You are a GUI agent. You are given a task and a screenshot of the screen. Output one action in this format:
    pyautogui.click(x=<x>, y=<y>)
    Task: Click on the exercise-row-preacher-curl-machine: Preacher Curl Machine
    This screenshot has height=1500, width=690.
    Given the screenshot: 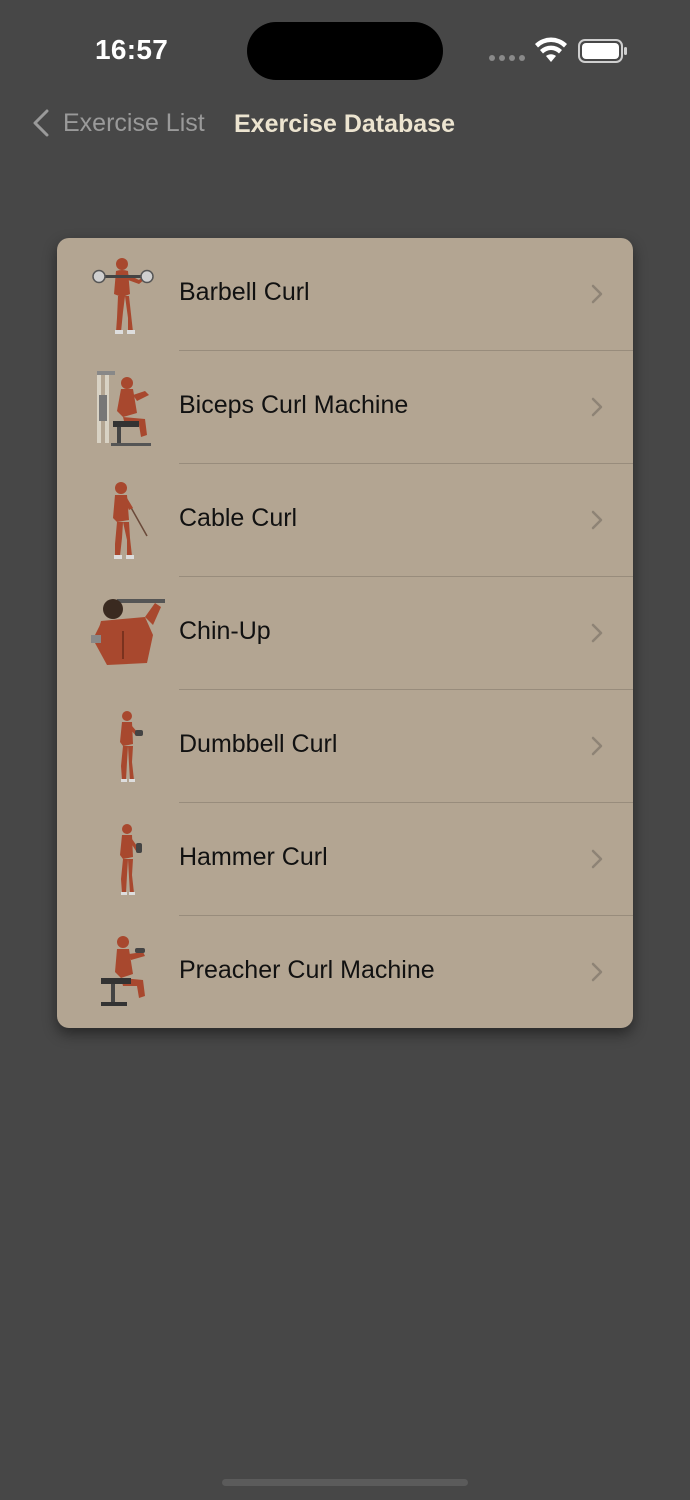 What is the action you would take?
    pyautogui.click(x=345, y=972)
    